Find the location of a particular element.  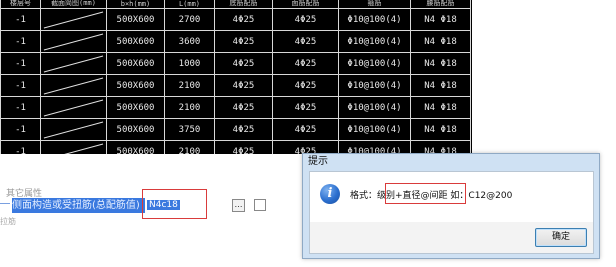

table-header-cell: 箍筋 is located at coordinates (374, 4).